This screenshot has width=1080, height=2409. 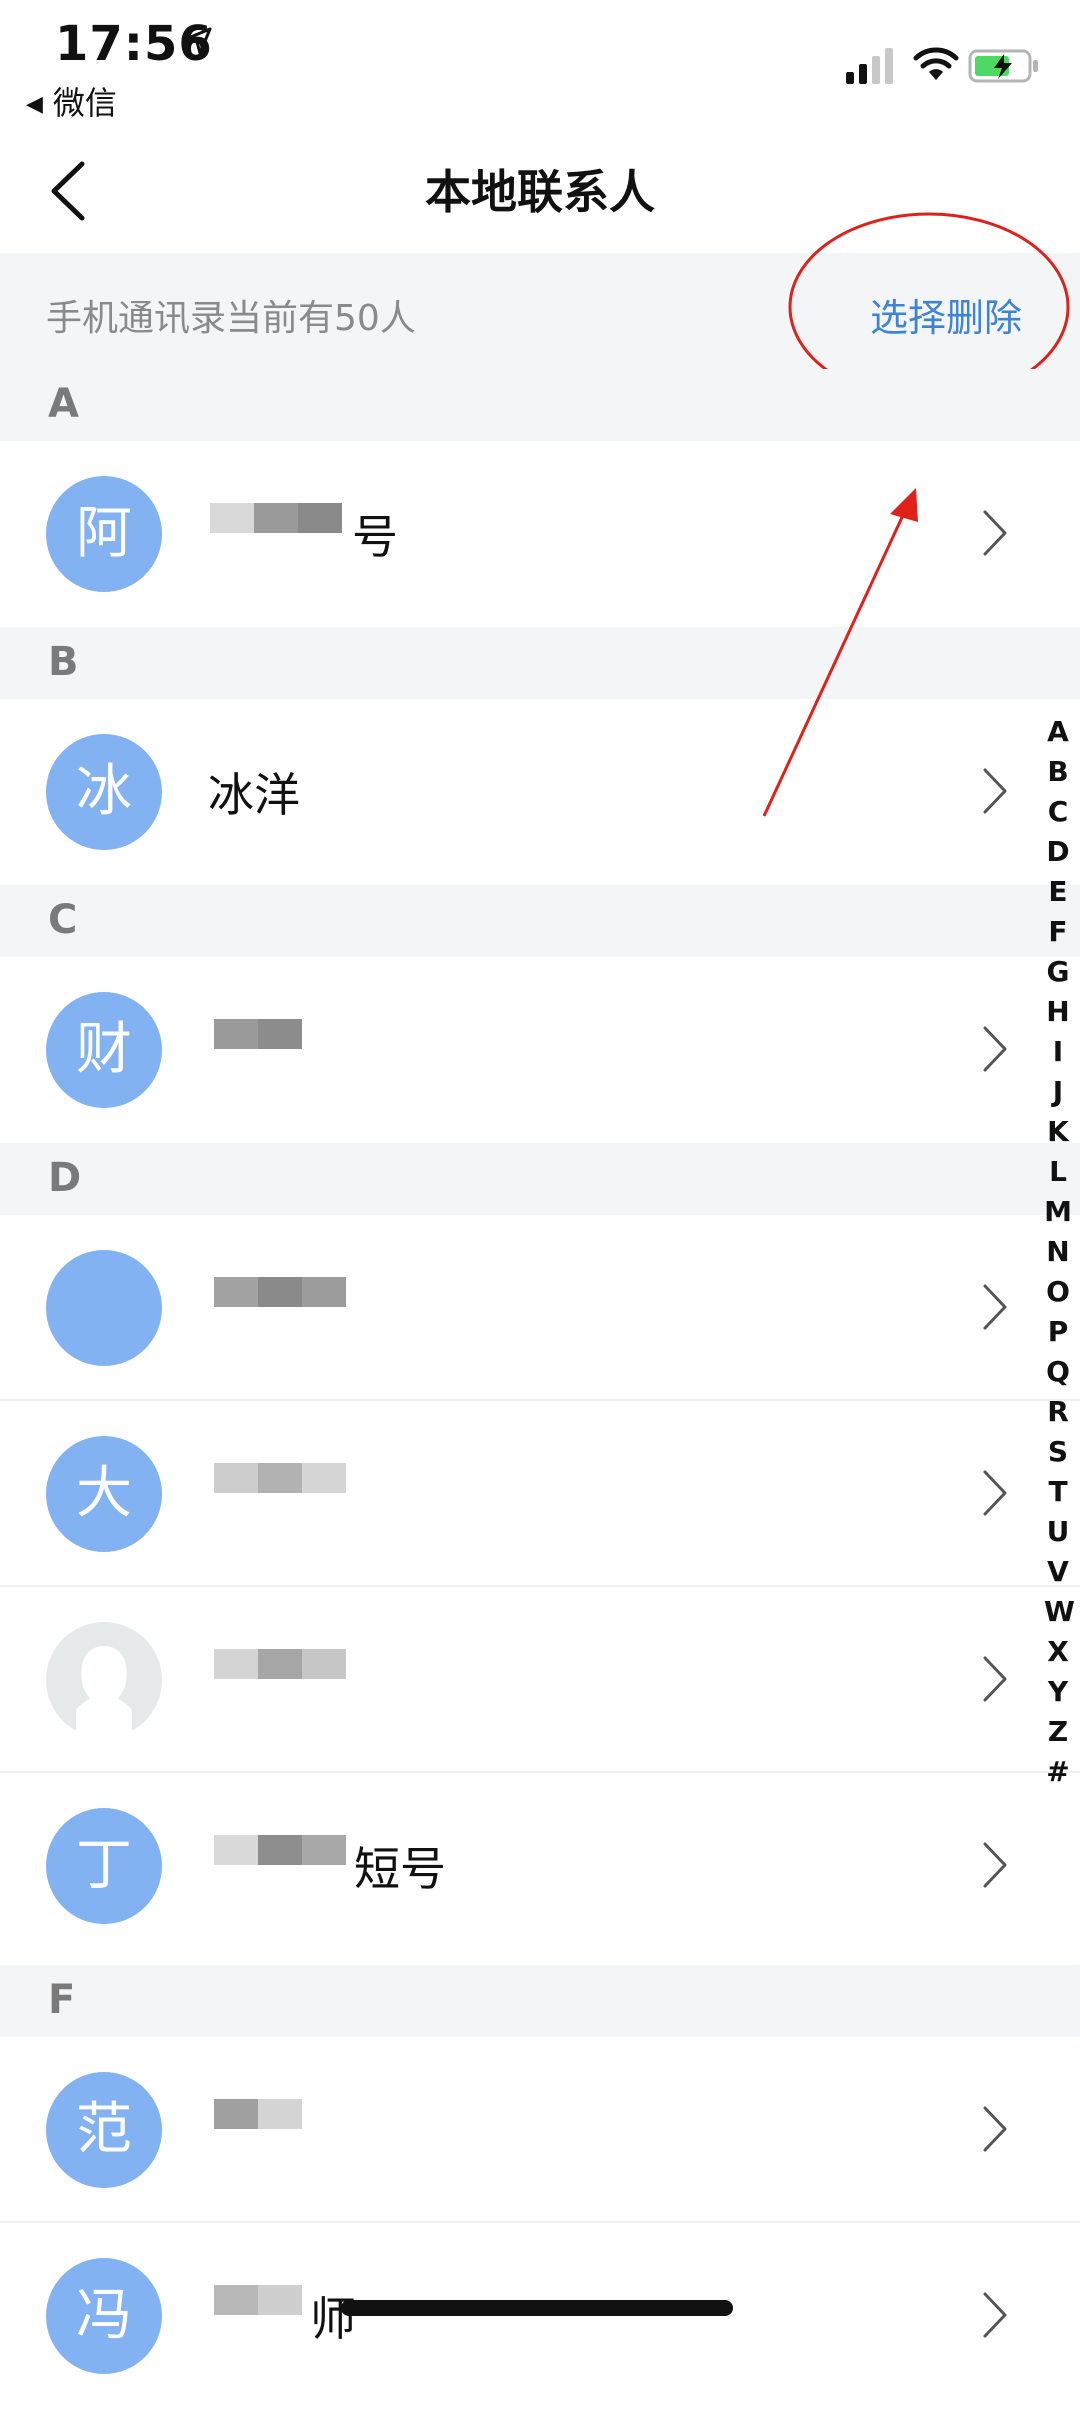 I want to click on alphabet-index-letter: R, so click(x=1058, y=1412).